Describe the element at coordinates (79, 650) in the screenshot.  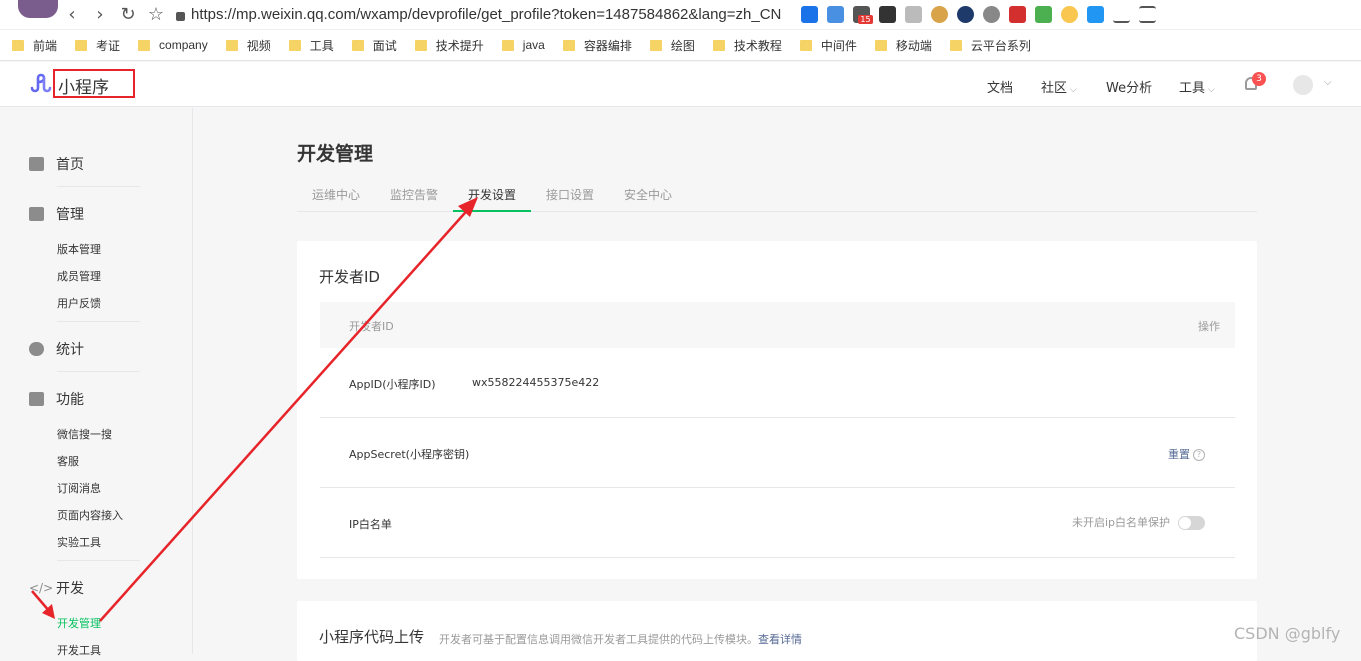
I see `sidebar-item-dev-tools: 开发工具` at that location.